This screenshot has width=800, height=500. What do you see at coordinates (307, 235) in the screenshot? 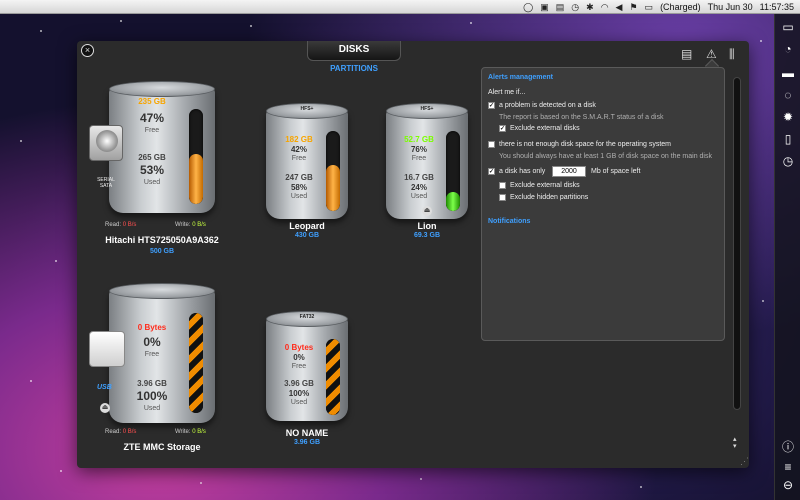
I see `disk-size: 430 GB` at bounding box center [307, 235].